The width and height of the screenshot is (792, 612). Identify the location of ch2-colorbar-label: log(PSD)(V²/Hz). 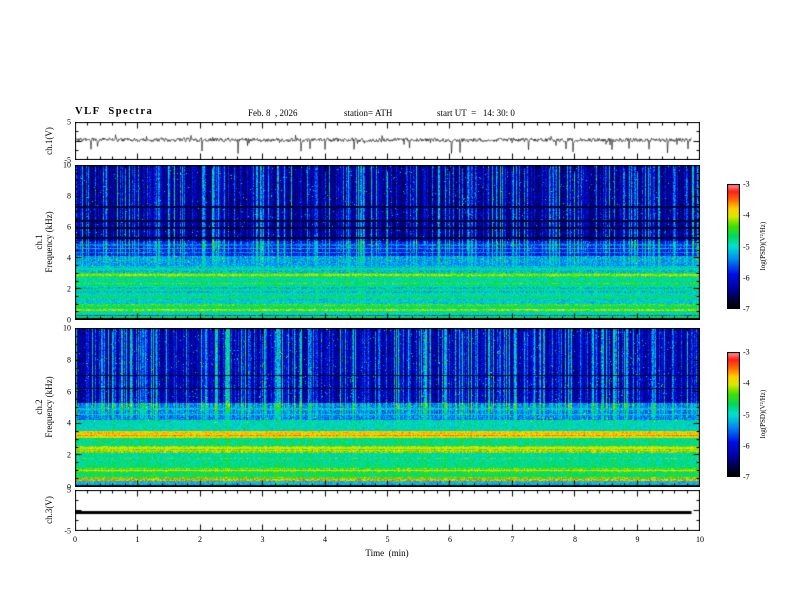
(763, 414).